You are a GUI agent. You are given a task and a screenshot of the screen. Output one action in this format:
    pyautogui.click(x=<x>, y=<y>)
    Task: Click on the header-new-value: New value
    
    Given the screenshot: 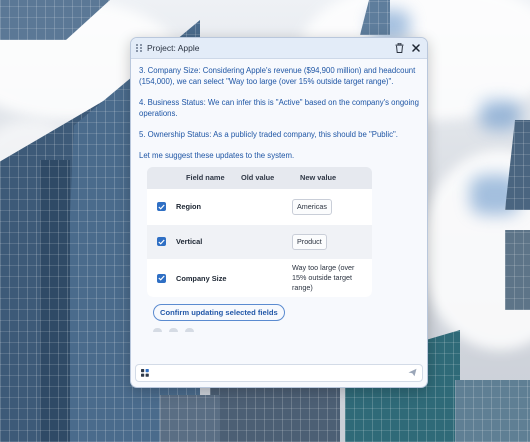 What is the action you would take?
    pyautogui.click(x=318, y=178)
    